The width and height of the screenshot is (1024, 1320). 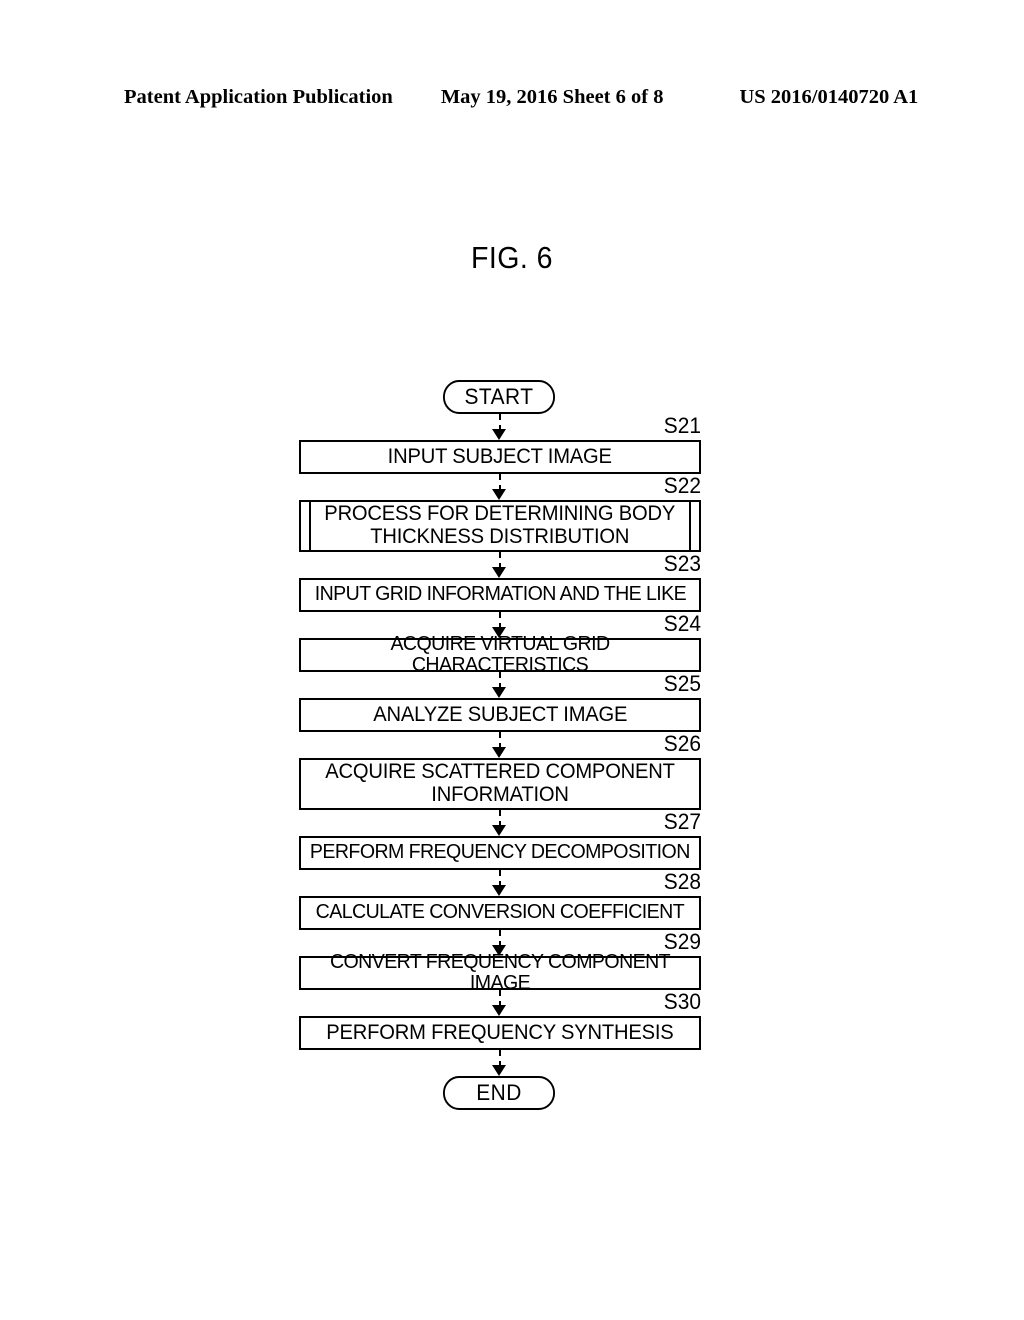 I want to click on process-box-label: ANALYZE SUBJECT IMAGE, so click(x=500, y=715).